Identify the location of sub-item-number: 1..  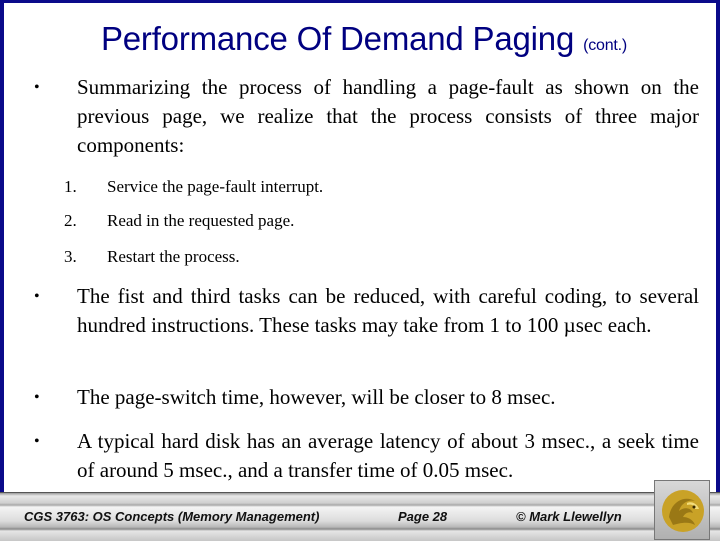
(70, 186).